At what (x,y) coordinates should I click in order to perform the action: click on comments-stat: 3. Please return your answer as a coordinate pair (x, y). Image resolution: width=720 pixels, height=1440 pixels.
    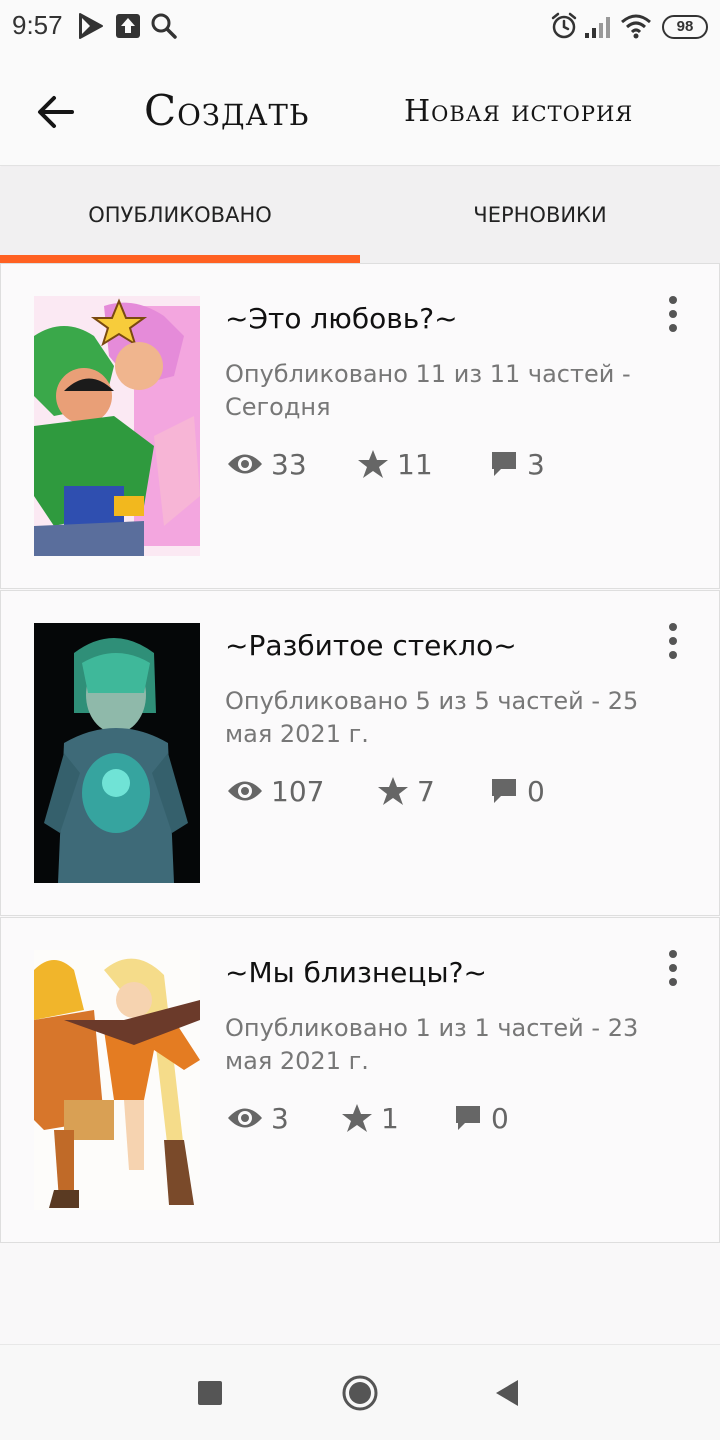
    Looking at the image, I should click on (517, 464).